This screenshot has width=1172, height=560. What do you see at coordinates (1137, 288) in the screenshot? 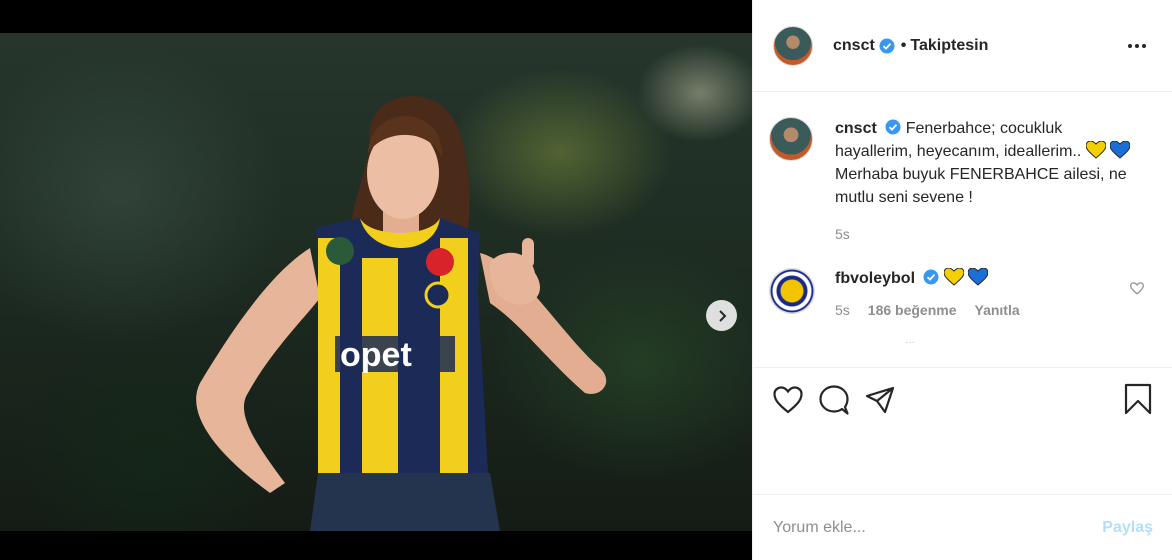
I see `like-comment-heart-icon` at bounding box center [1137, 288].